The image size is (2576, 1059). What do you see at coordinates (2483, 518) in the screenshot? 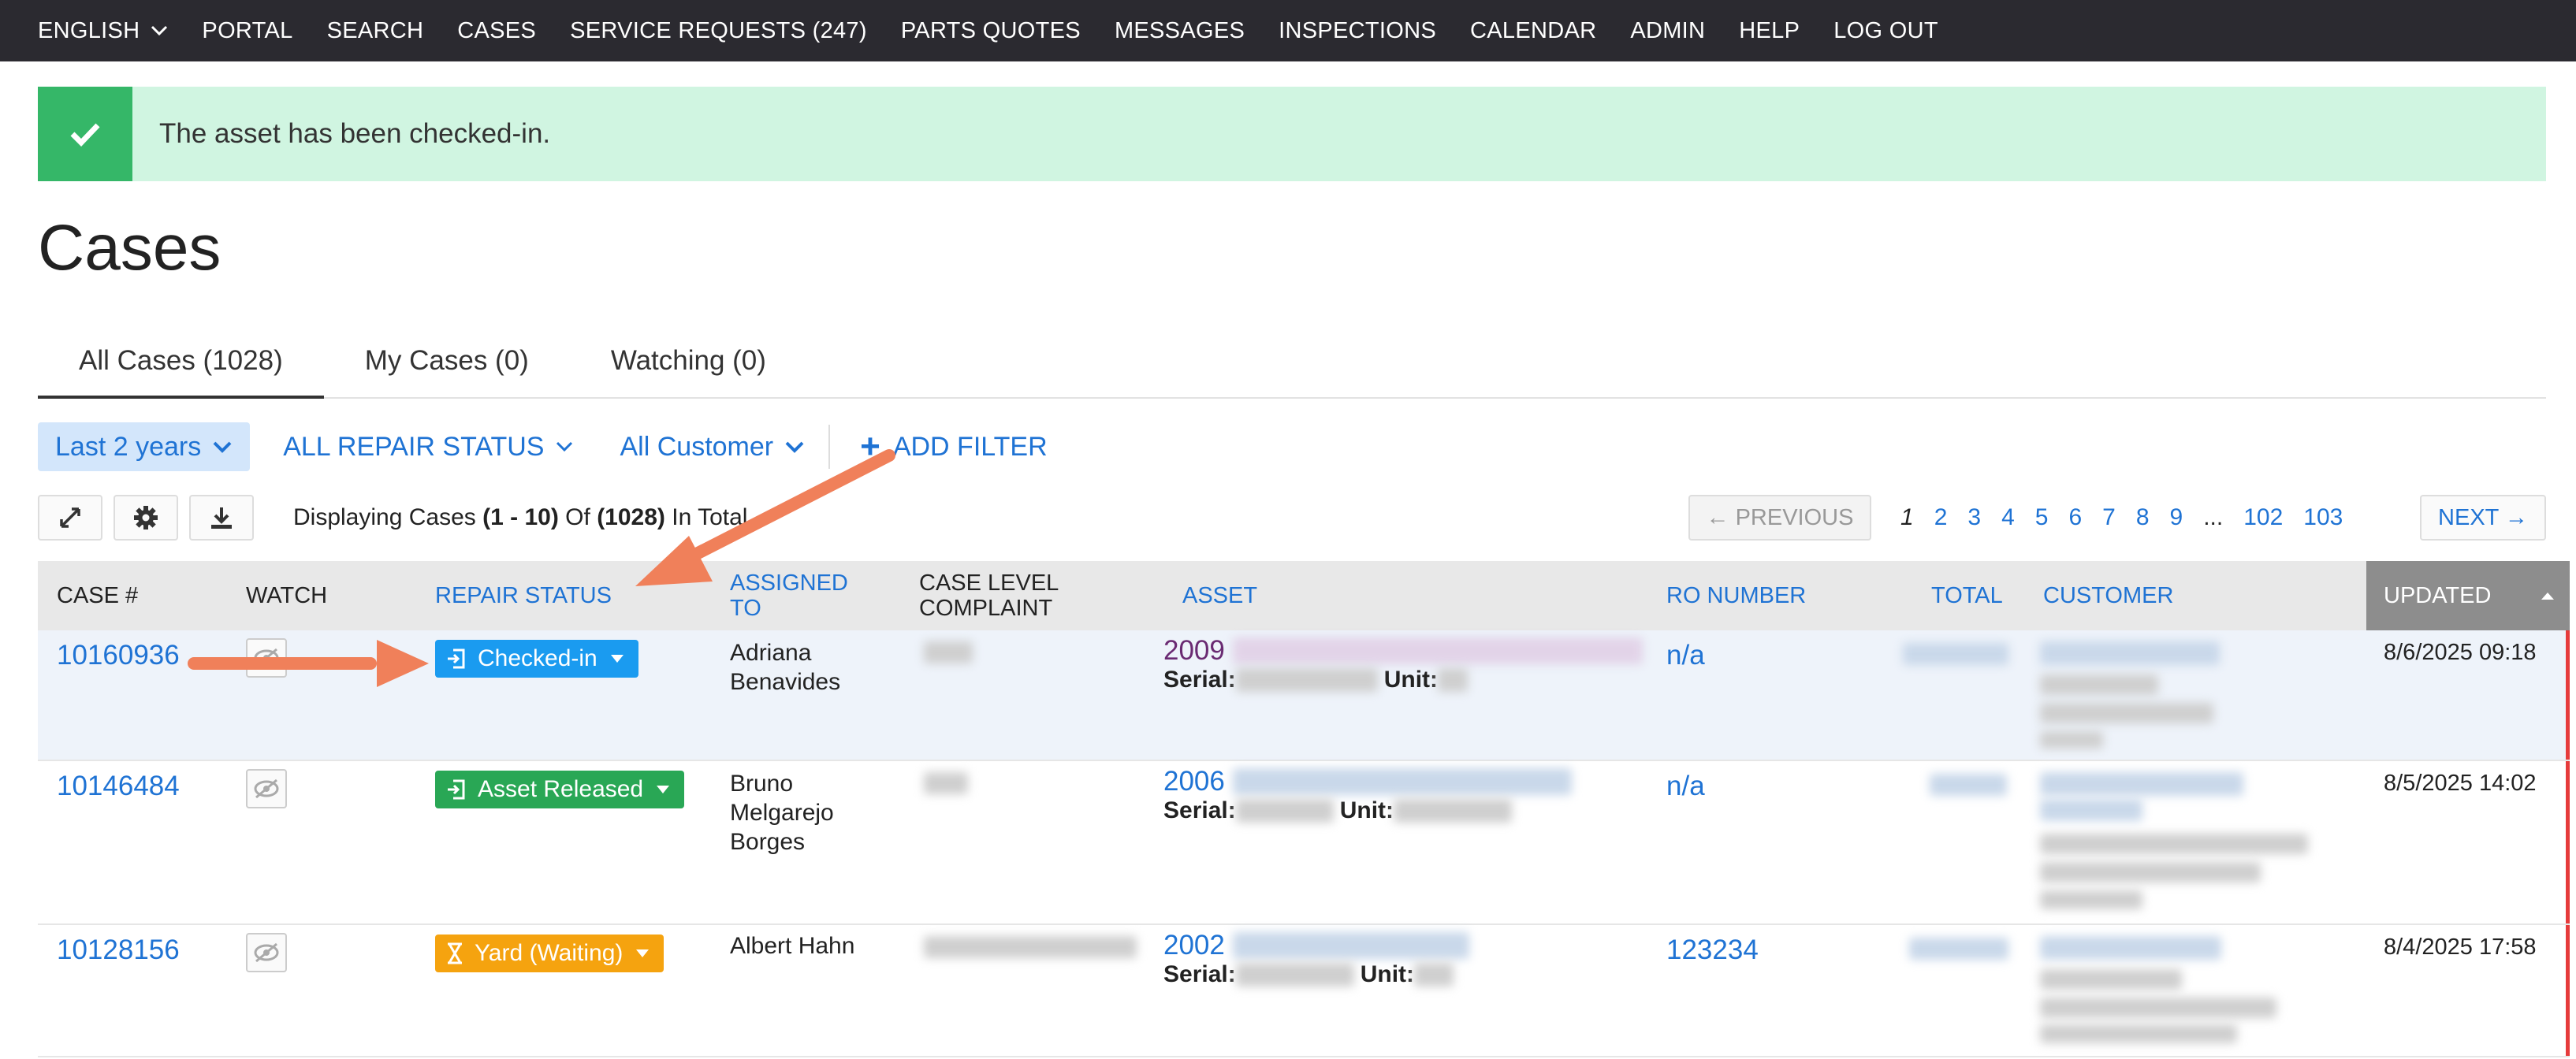
I see `next-page-button: NEXT →` at bounding box center [2483, 518].